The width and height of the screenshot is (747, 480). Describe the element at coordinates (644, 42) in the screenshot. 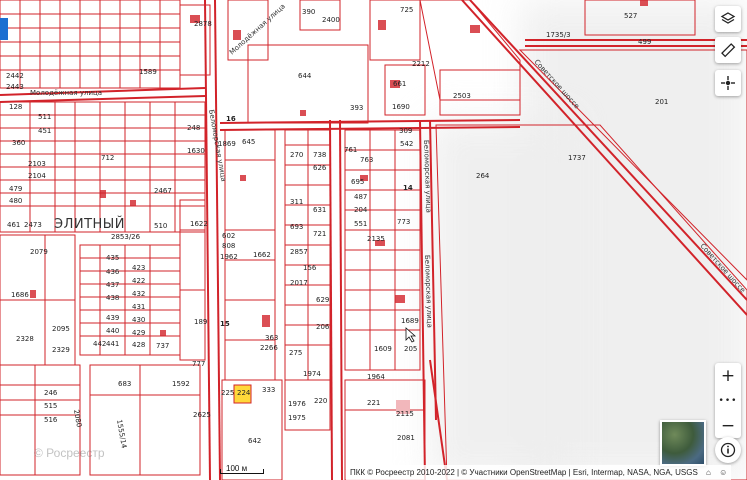

I see `parcel-number: 499` at that location.